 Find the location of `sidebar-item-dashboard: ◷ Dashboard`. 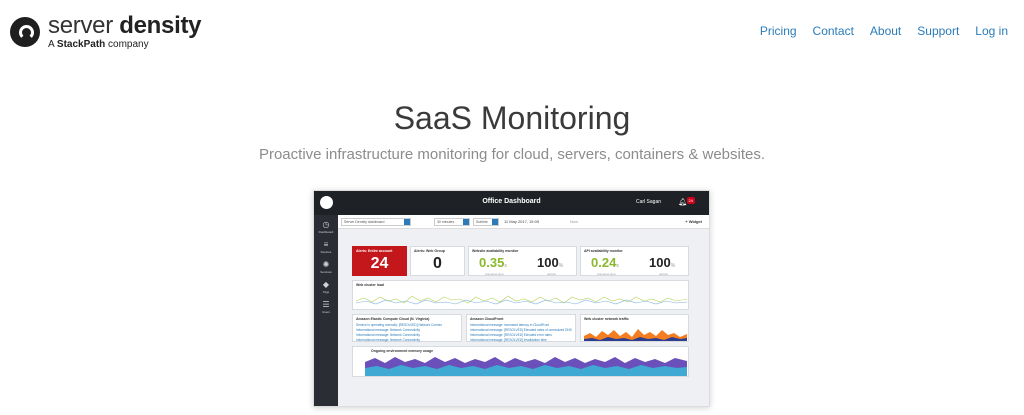

sidebar-item-dashboard: ◷ Dashboard is located at coordinates (326, 227).